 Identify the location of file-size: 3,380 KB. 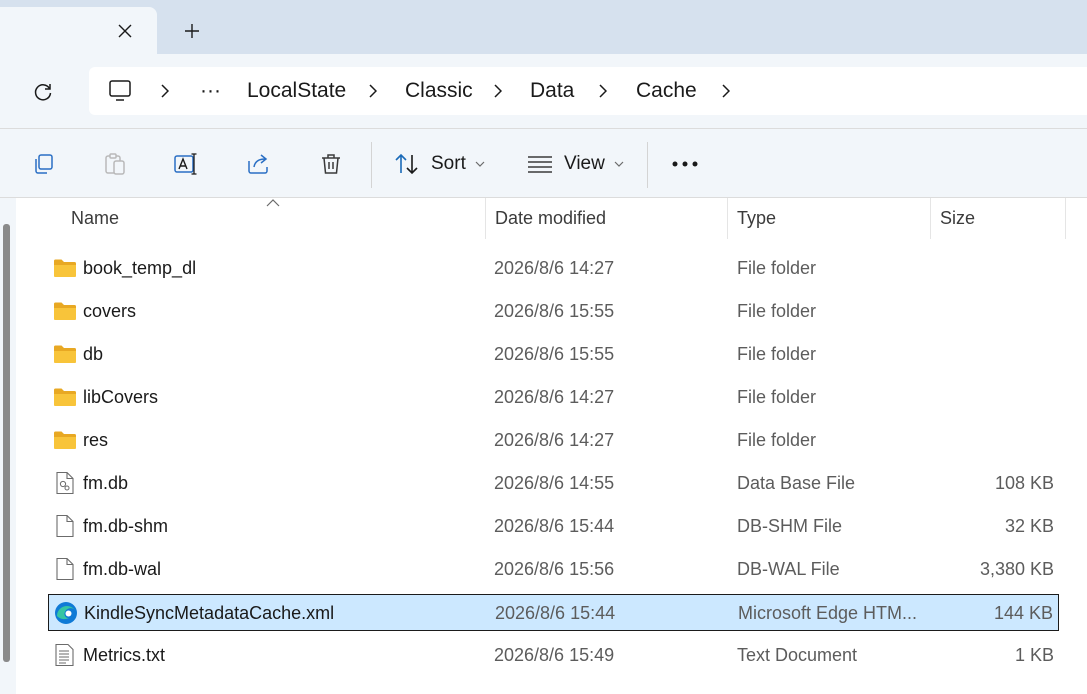
(1016, 569).